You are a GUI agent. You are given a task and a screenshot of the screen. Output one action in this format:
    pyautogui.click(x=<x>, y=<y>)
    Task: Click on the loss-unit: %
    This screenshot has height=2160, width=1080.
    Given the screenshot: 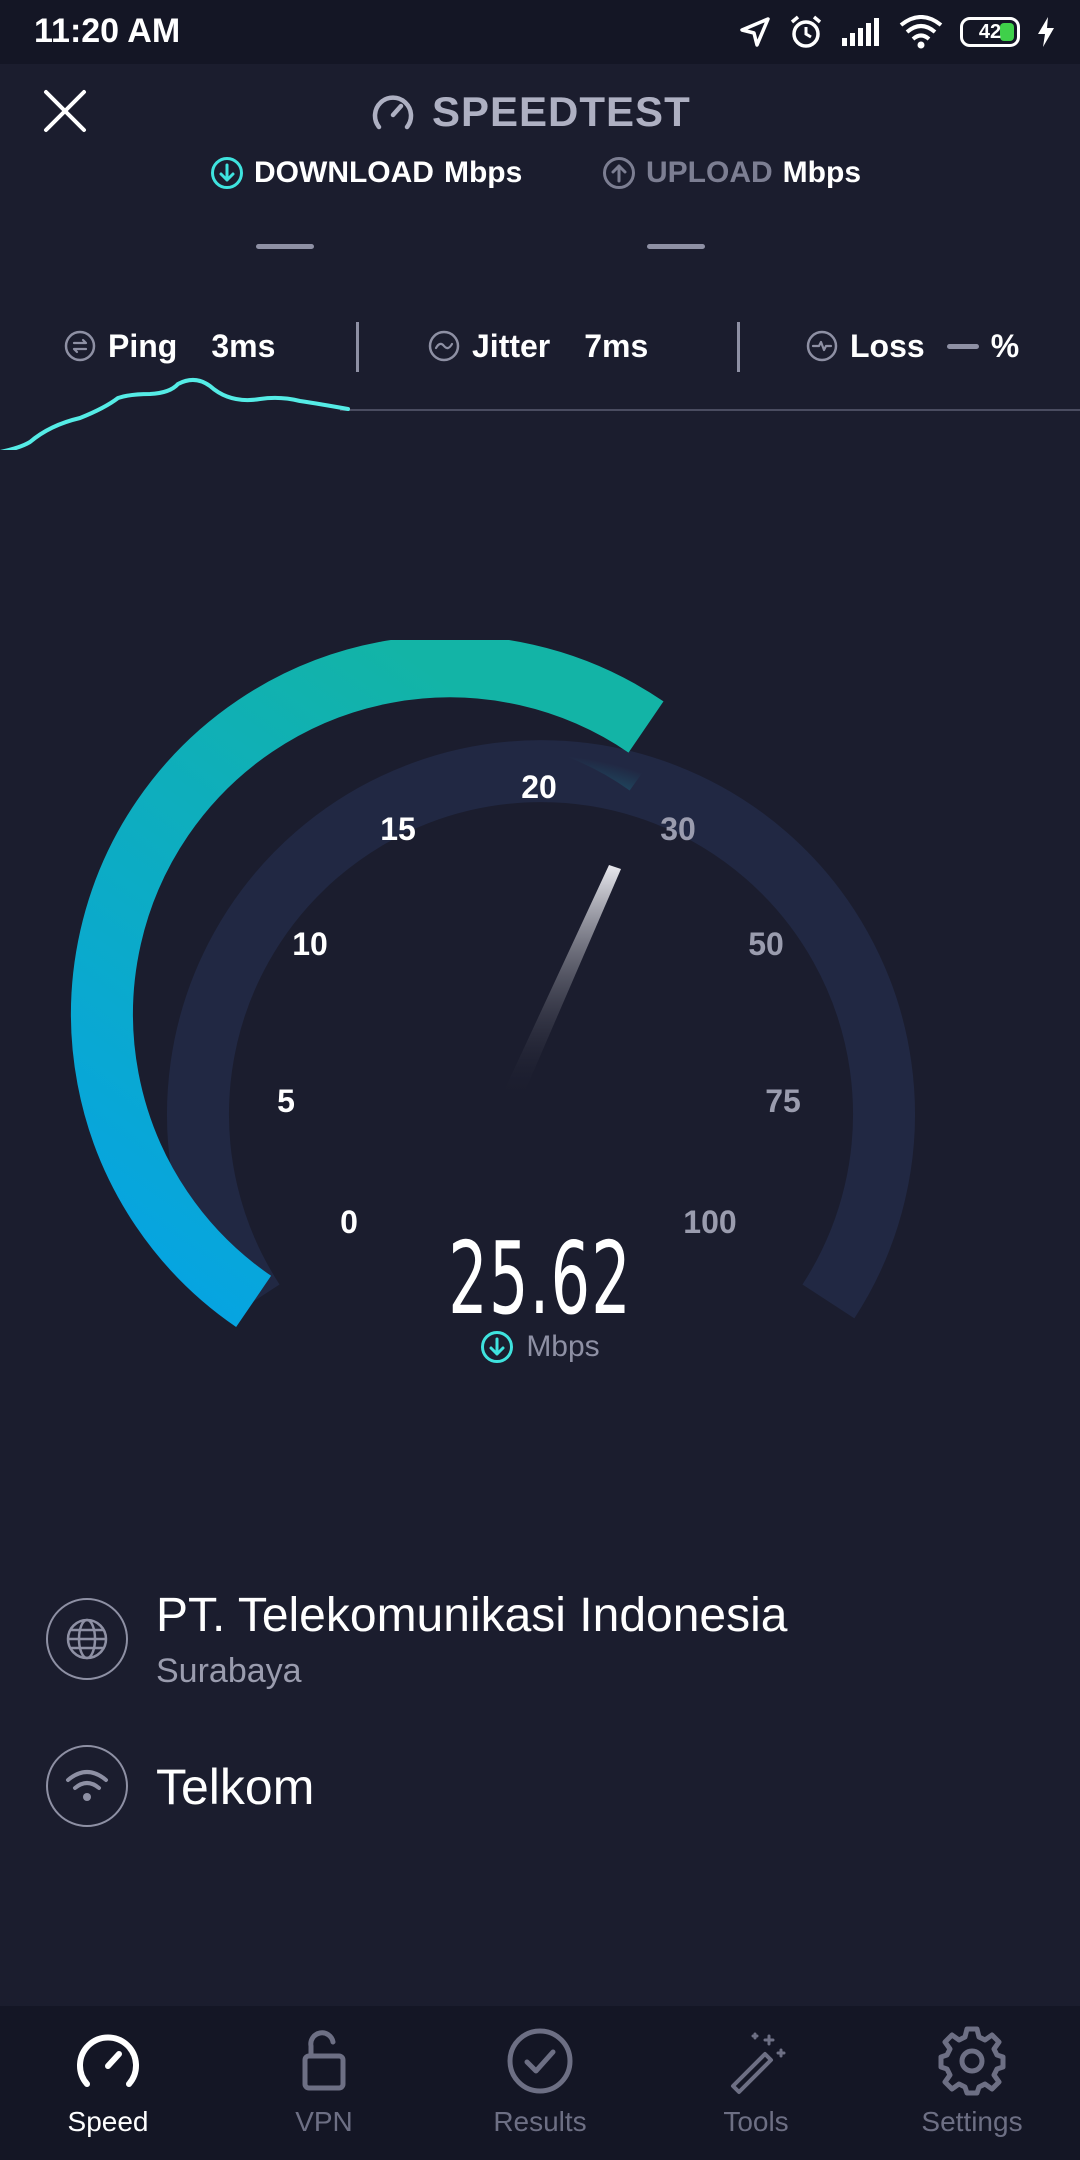 What is the action you would take?
    pyautogui.click(x=1005, y=345)
    